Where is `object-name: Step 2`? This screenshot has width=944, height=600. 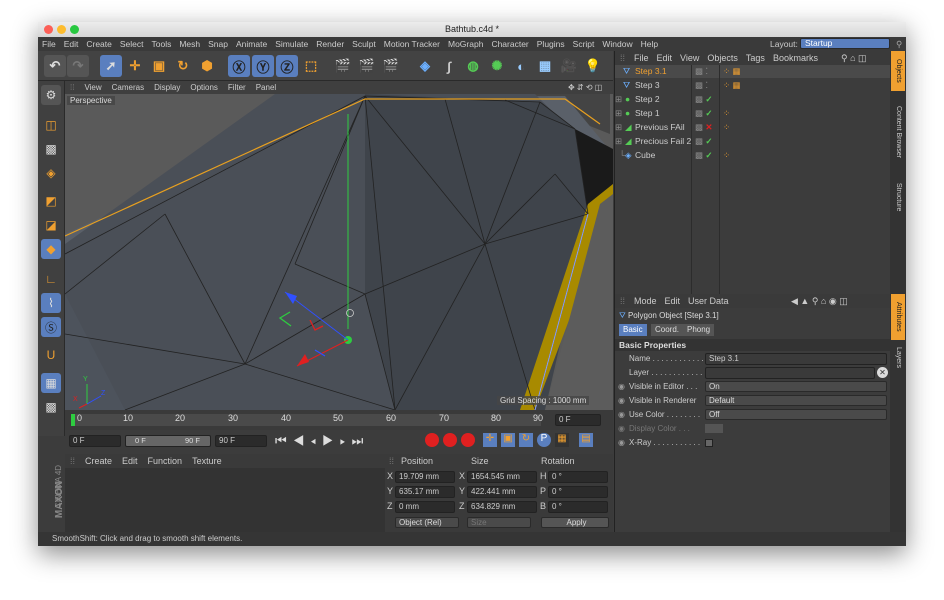
object-name: Step 2 is located at coordinates (647, 99).